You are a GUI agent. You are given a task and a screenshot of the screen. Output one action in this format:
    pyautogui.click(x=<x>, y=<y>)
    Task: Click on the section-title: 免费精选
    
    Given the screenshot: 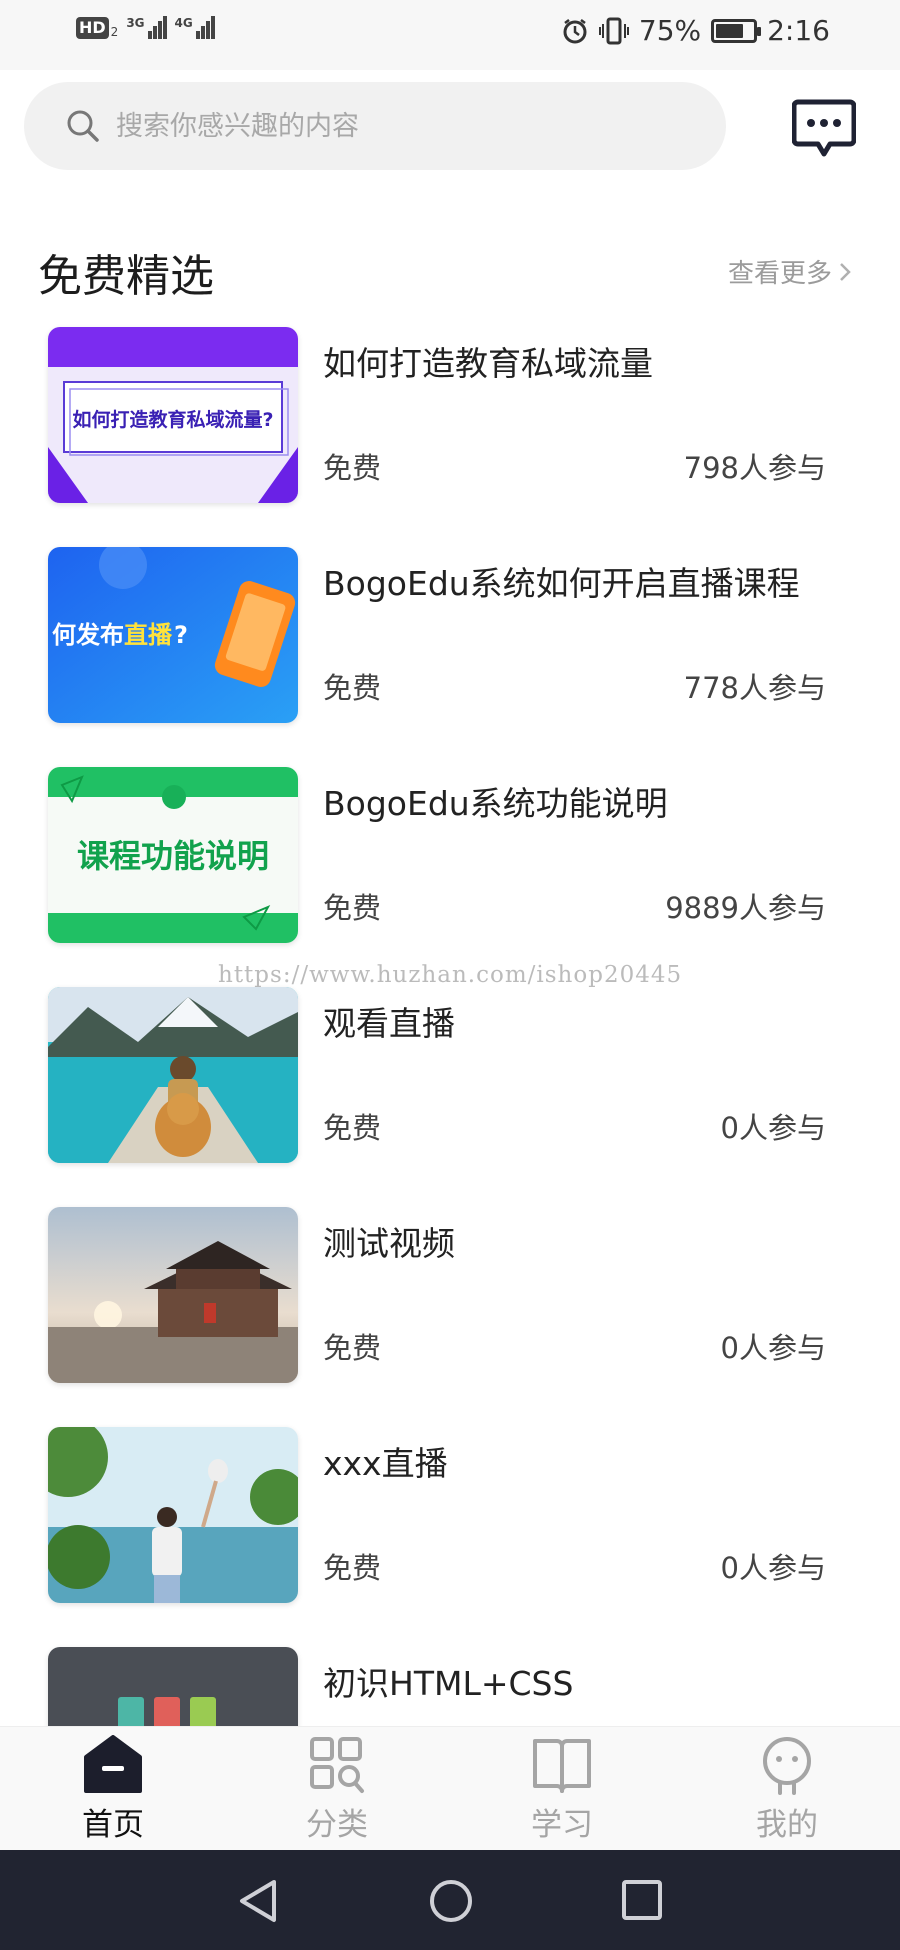 What is the action you would take?
    pyautogui.click(x=126, y=276)
    